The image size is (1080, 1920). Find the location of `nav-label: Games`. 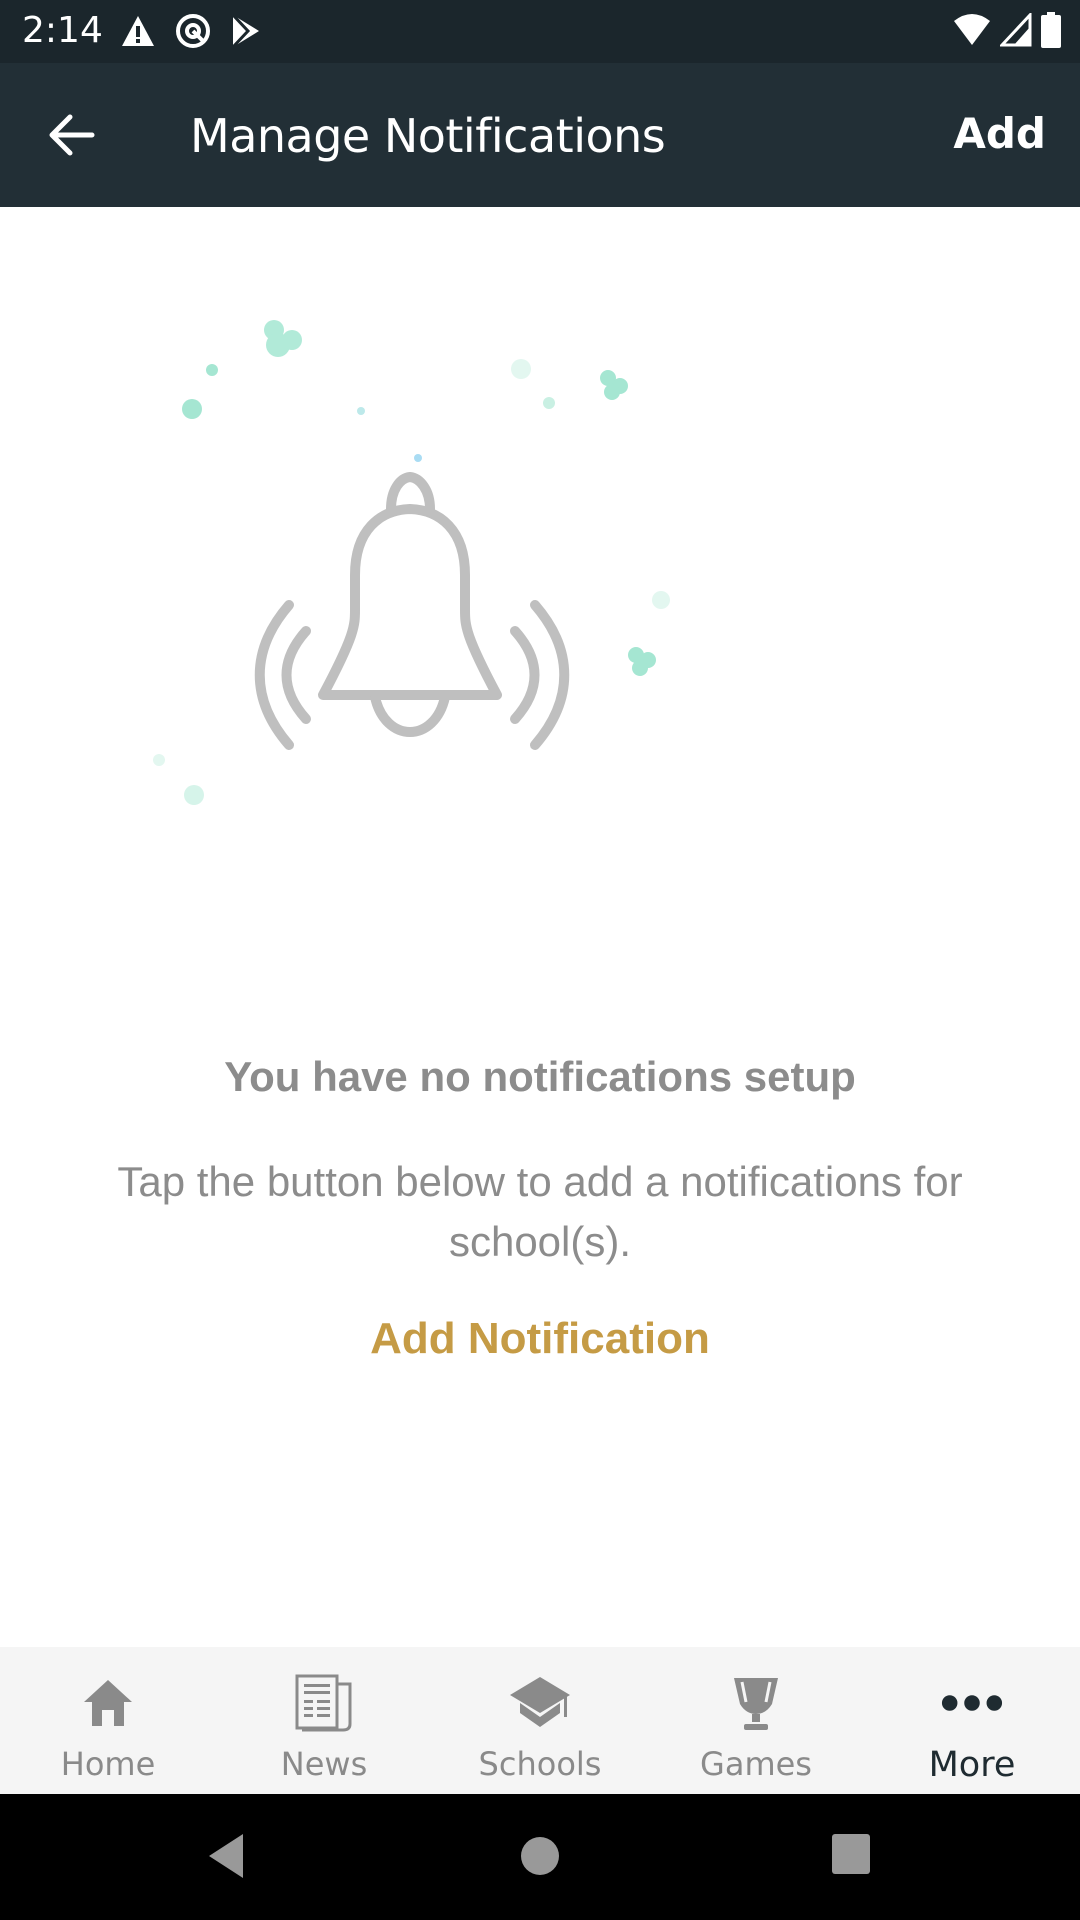

nav-label: Games is located at coordinates (756, 1764).